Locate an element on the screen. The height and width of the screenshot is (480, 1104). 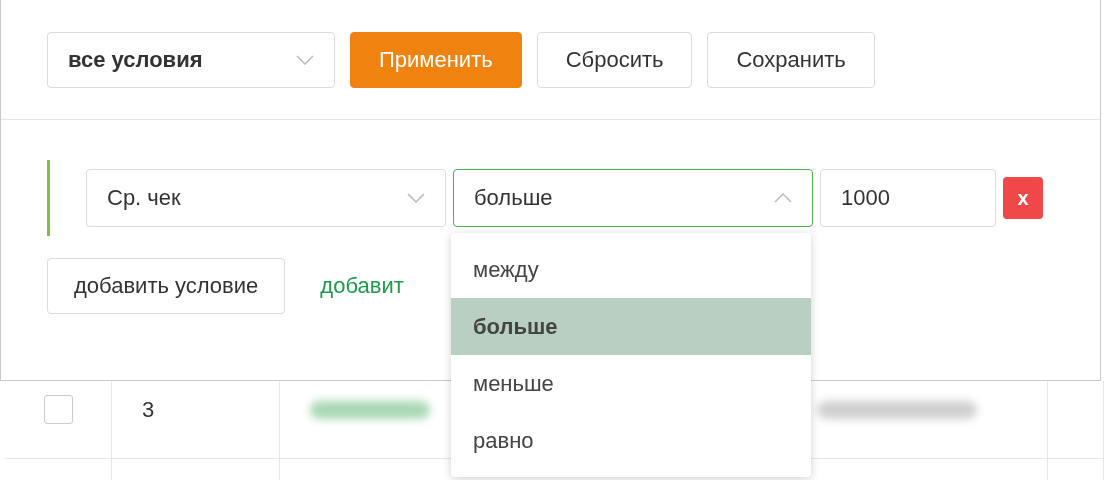
add-condition-button: добавить условие is located at coordinates (166, 286).